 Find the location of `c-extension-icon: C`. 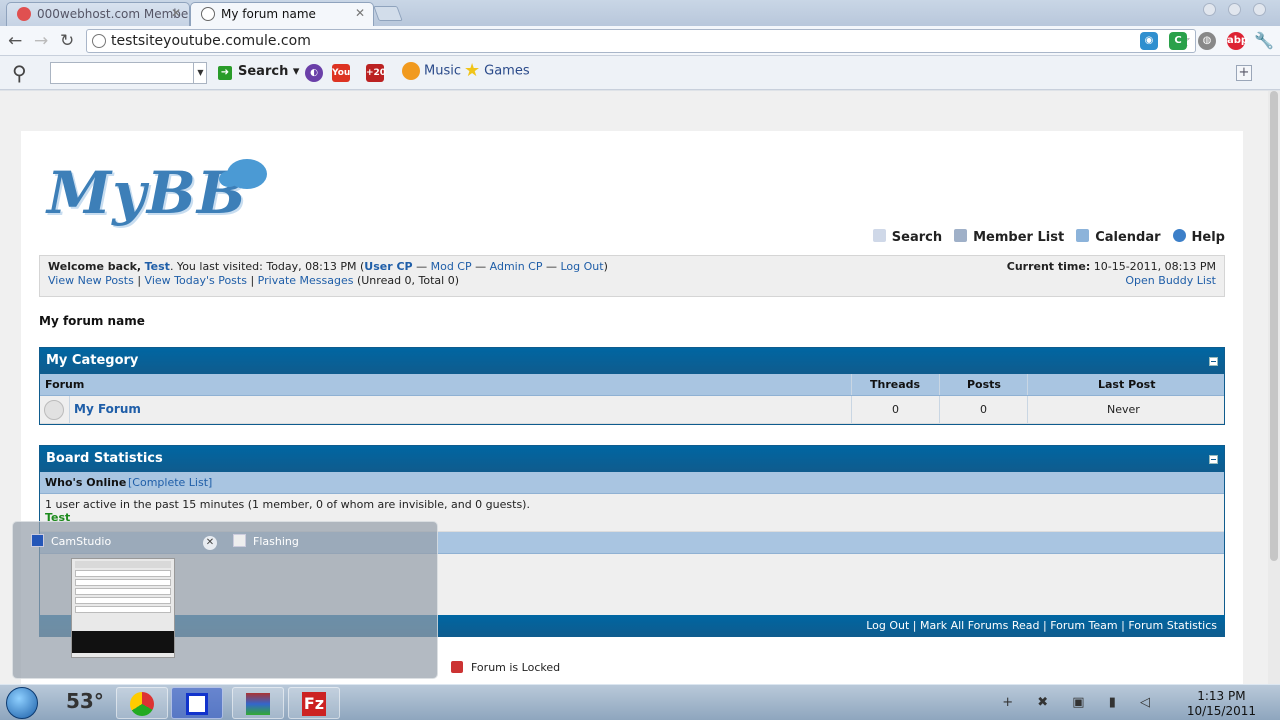

c-extension-icon: C is located at coordinates (1178, 41).